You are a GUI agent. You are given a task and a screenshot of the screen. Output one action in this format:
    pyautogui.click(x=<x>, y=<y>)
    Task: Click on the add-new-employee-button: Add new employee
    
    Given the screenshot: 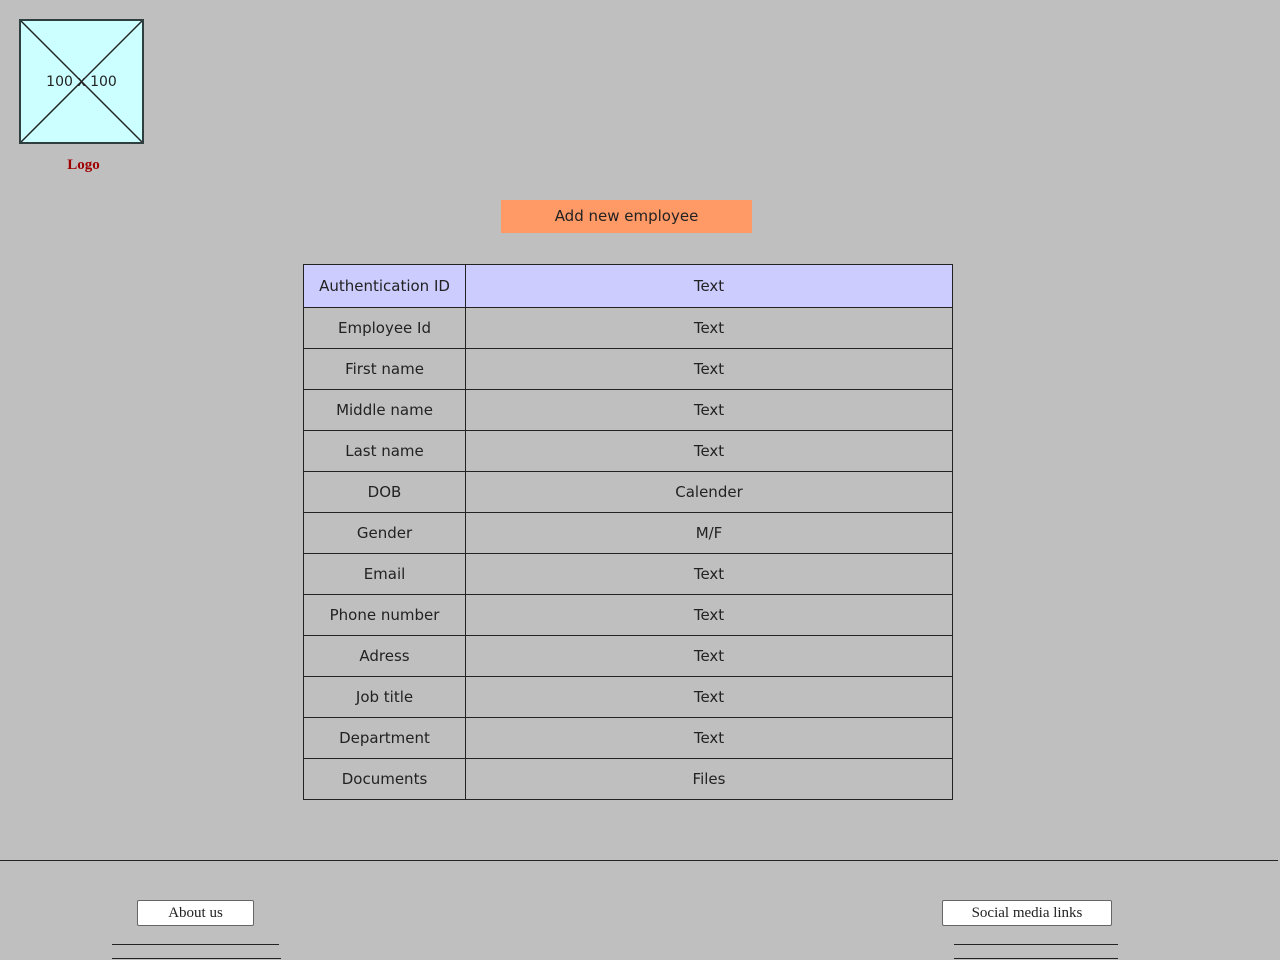 What is the action you would take?
    pyautogui.click(x=626, y=216)
    